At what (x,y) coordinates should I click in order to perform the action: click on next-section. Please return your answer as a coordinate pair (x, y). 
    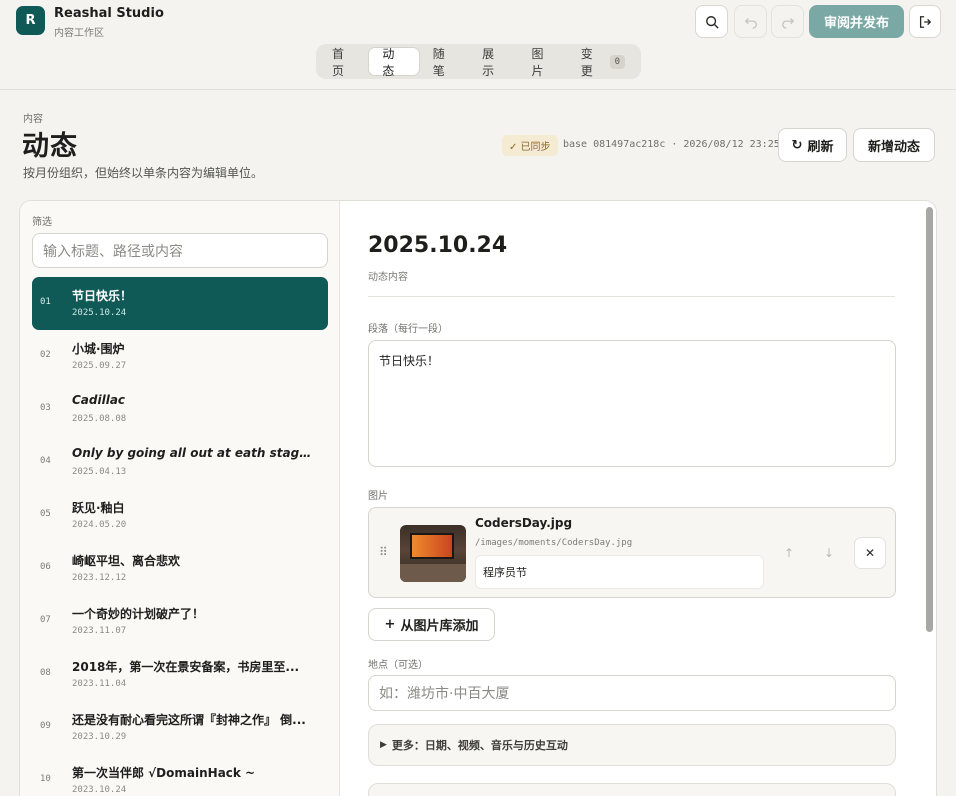
    Looking at the image, I should click on (632, 789).